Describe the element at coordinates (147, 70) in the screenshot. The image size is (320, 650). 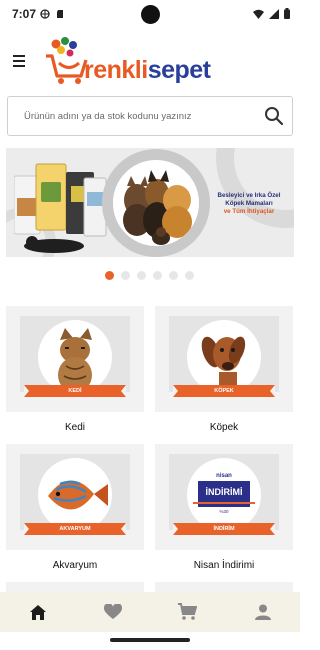
I see `logo-wordmark: renklisepet` at that location.